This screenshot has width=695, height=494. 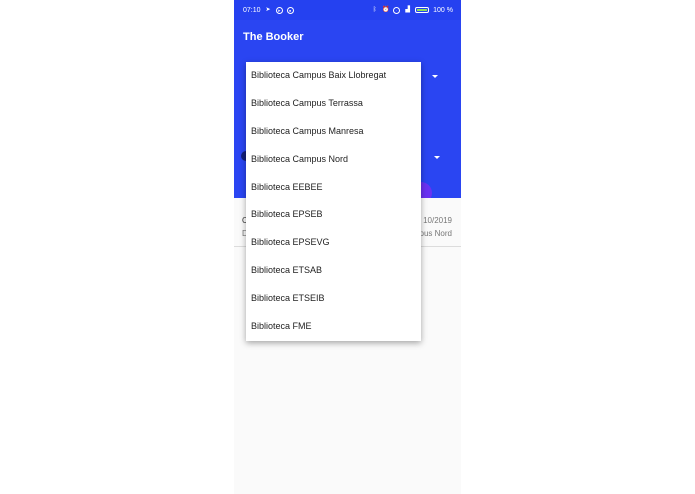 What do you see at coordinates (279, 10) in the screenshot?
I see `telegram-icon: ➤` at bounding box center [279, 10].